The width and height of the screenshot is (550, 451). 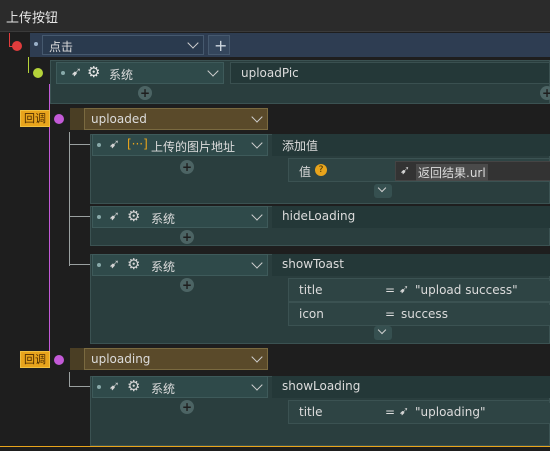 I want to click on variable-icon: [···], so click(x=137, y=144).